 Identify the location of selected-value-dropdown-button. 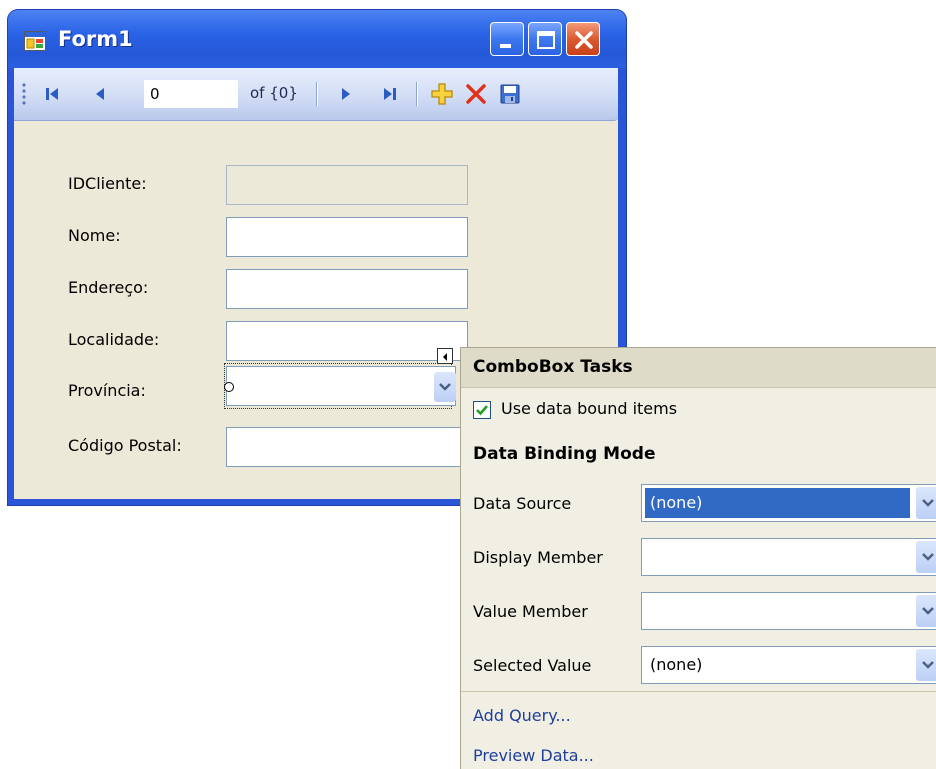
(926, 665).